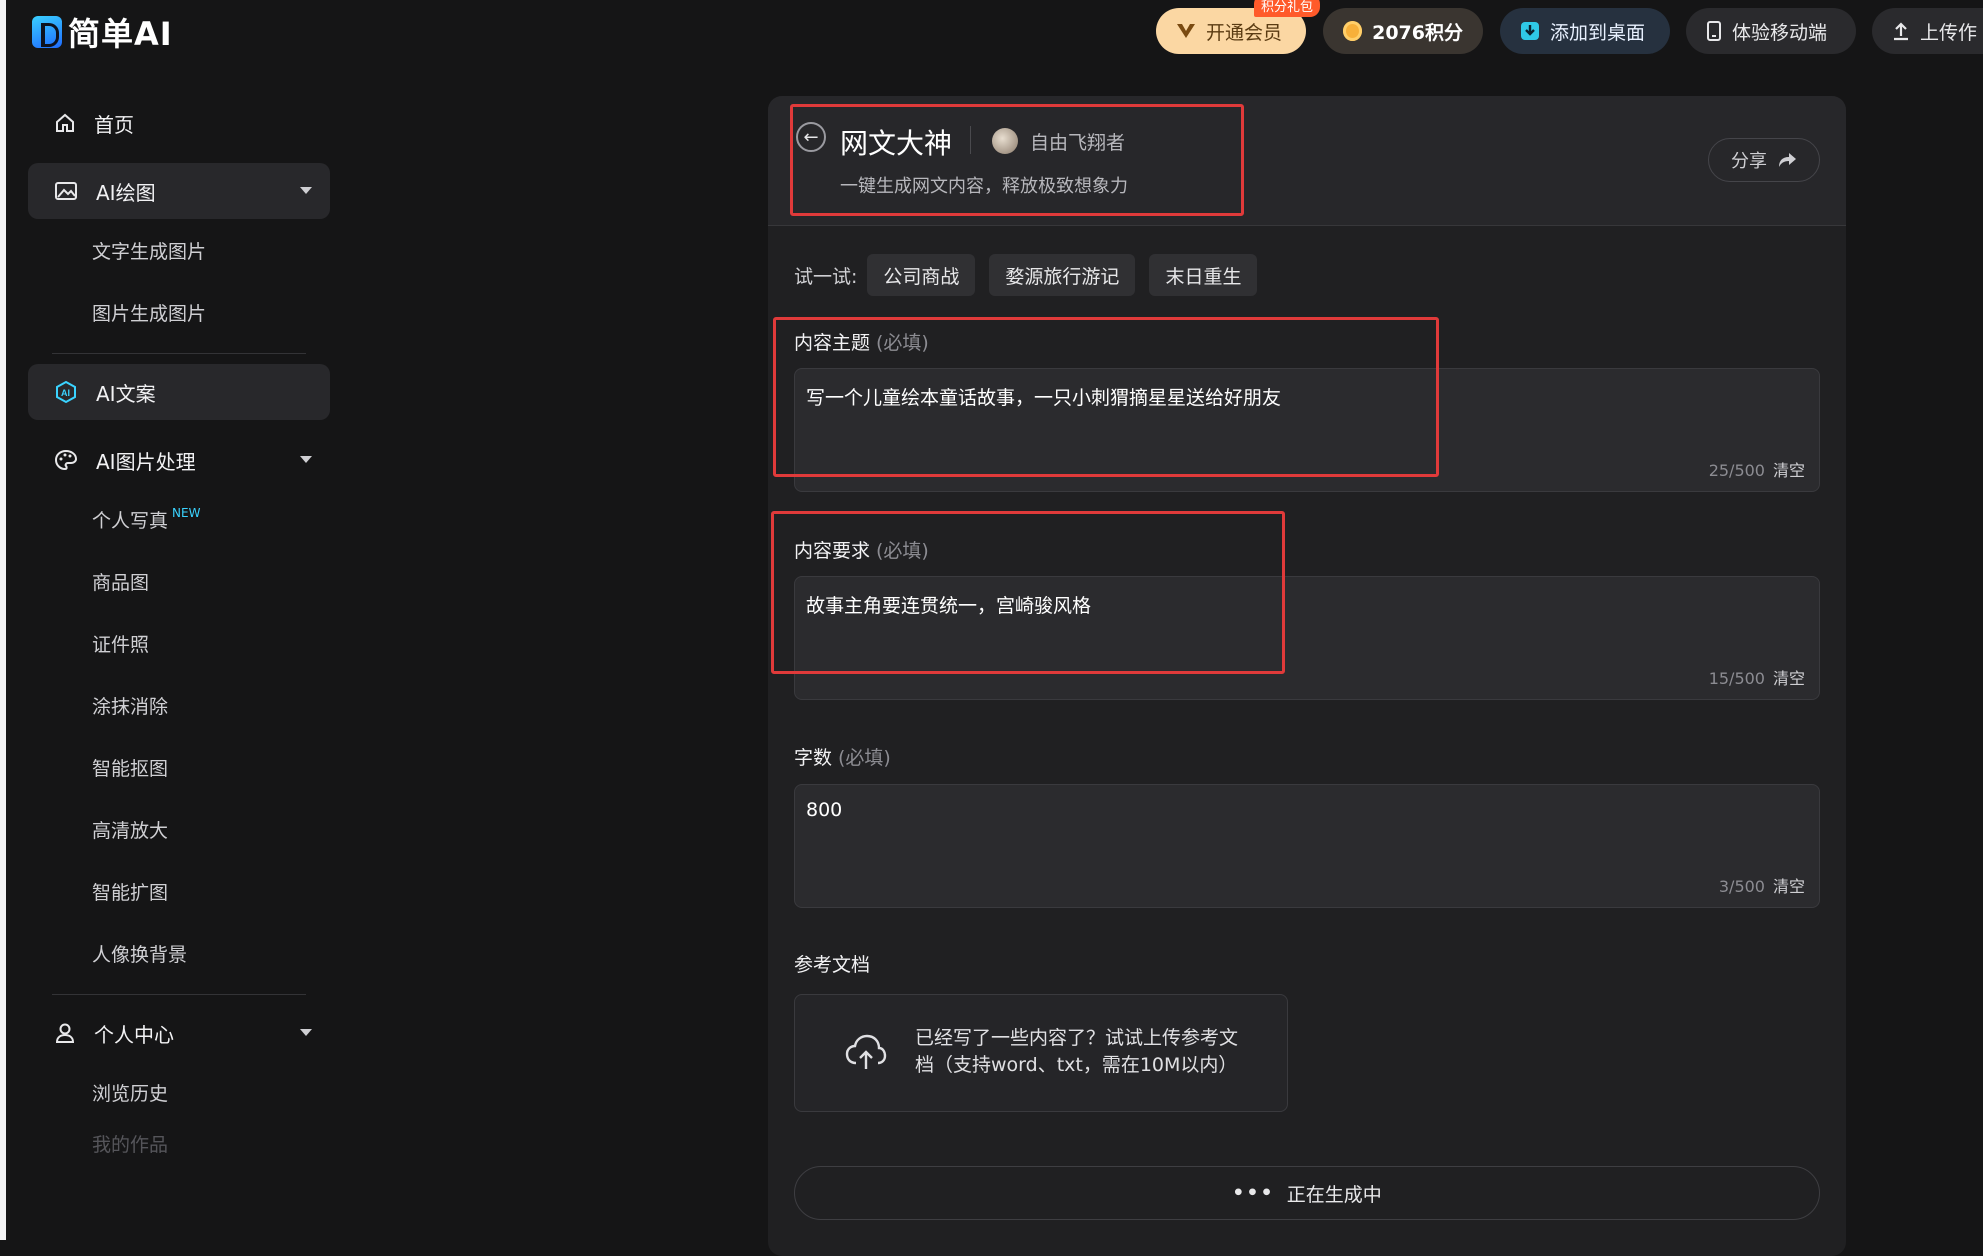 The width and height of the screenshot is (1983, 1256). I want to click on share-button: 分享, so click(1764, 160).